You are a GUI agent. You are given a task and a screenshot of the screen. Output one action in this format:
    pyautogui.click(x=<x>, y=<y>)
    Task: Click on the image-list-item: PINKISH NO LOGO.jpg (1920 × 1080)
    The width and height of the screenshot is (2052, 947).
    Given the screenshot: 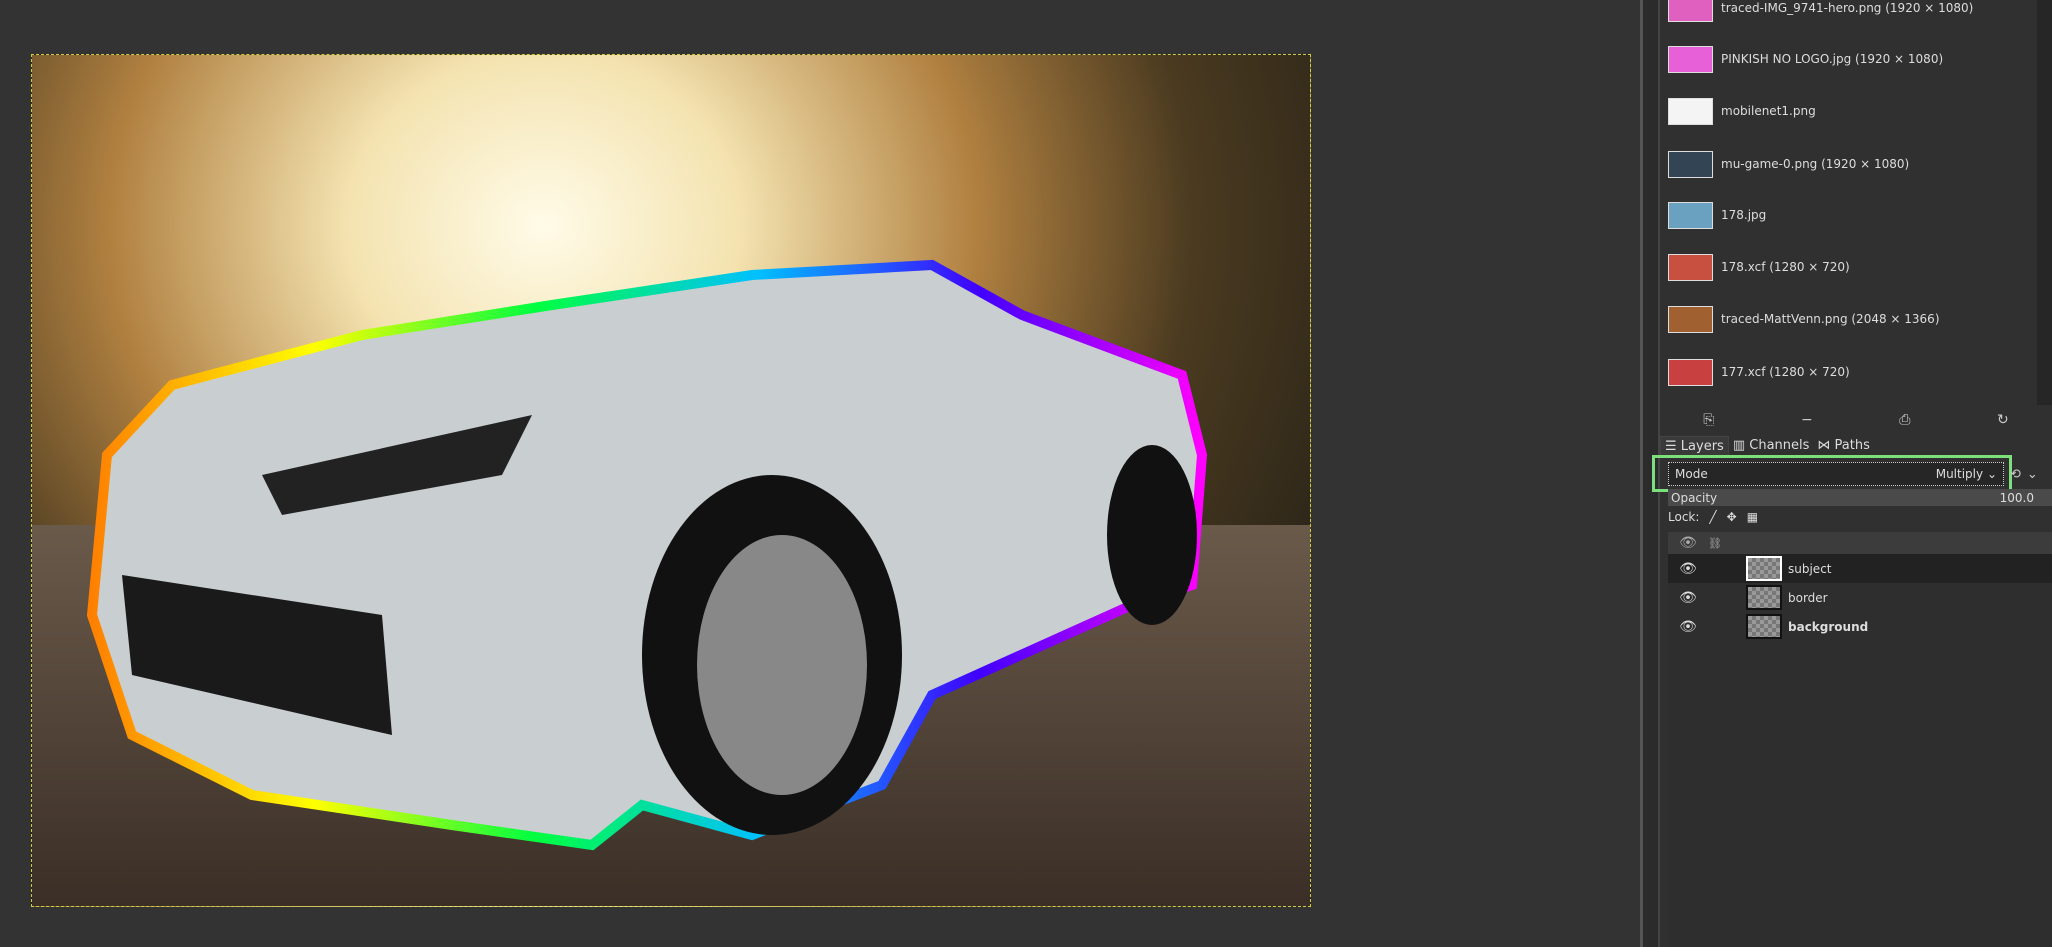 What is the action you would take?
    pyautogui.click(x=1805, y=59)
    